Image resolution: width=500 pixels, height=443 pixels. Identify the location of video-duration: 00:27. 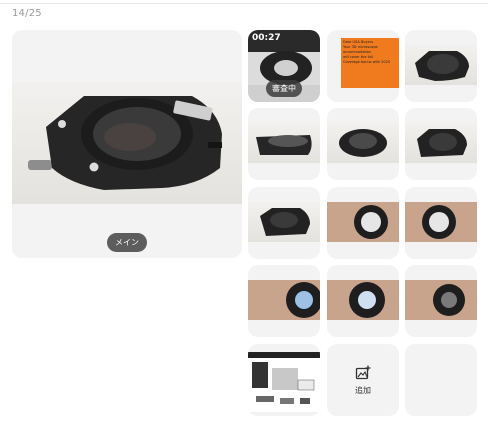
(266, 38).